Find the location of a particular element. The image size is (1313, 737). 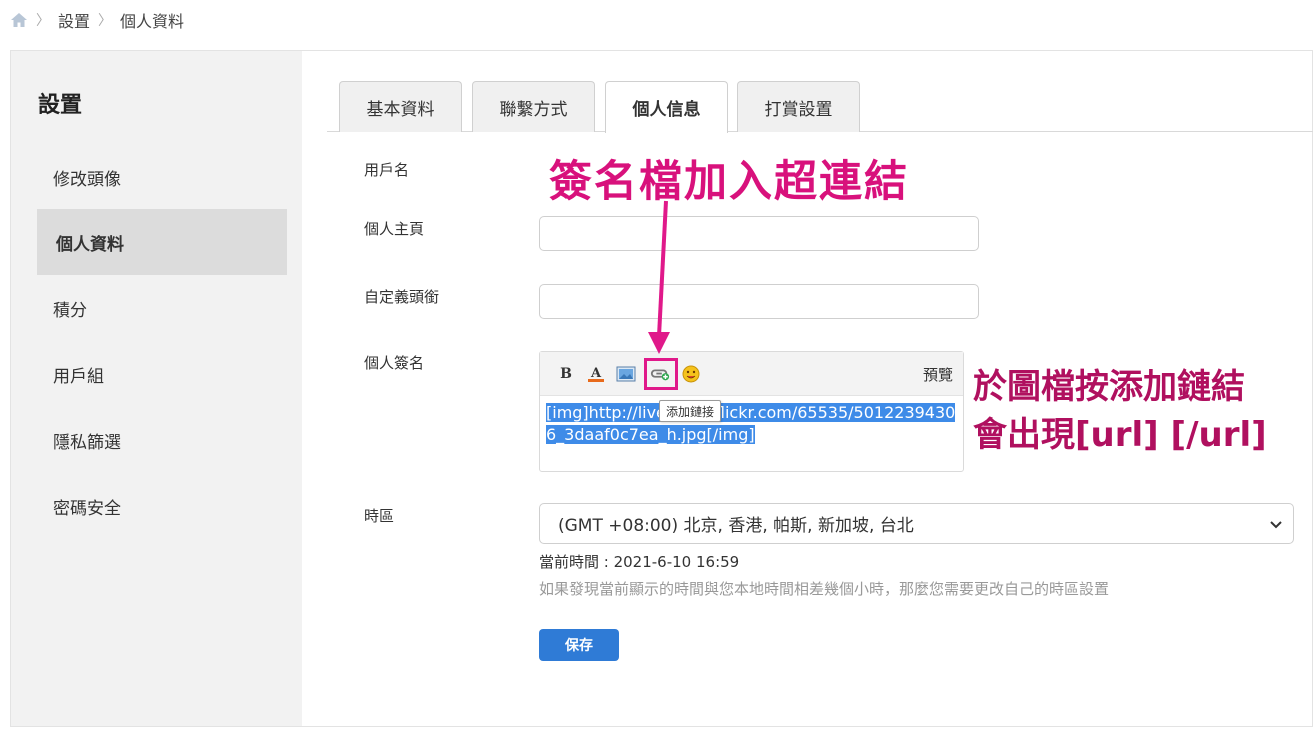

breadcrumb-item-profile: 個人資料 is located at coordinates (152, 21).